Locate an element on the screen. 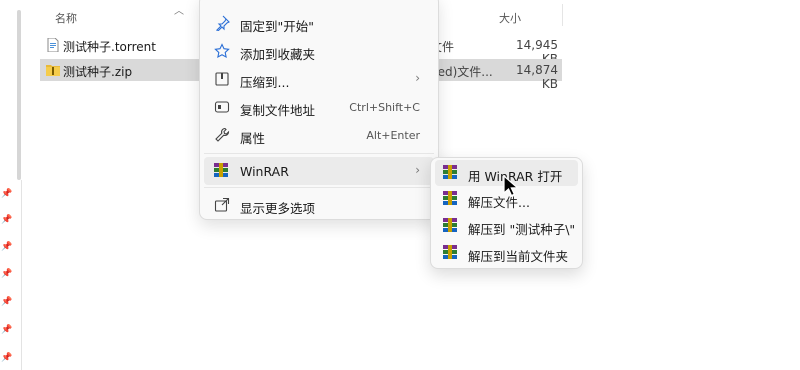 This screenshot has width=800, height=370. shortcut-text: Ctrl+Shift+C is located at coordinates (384, 107).